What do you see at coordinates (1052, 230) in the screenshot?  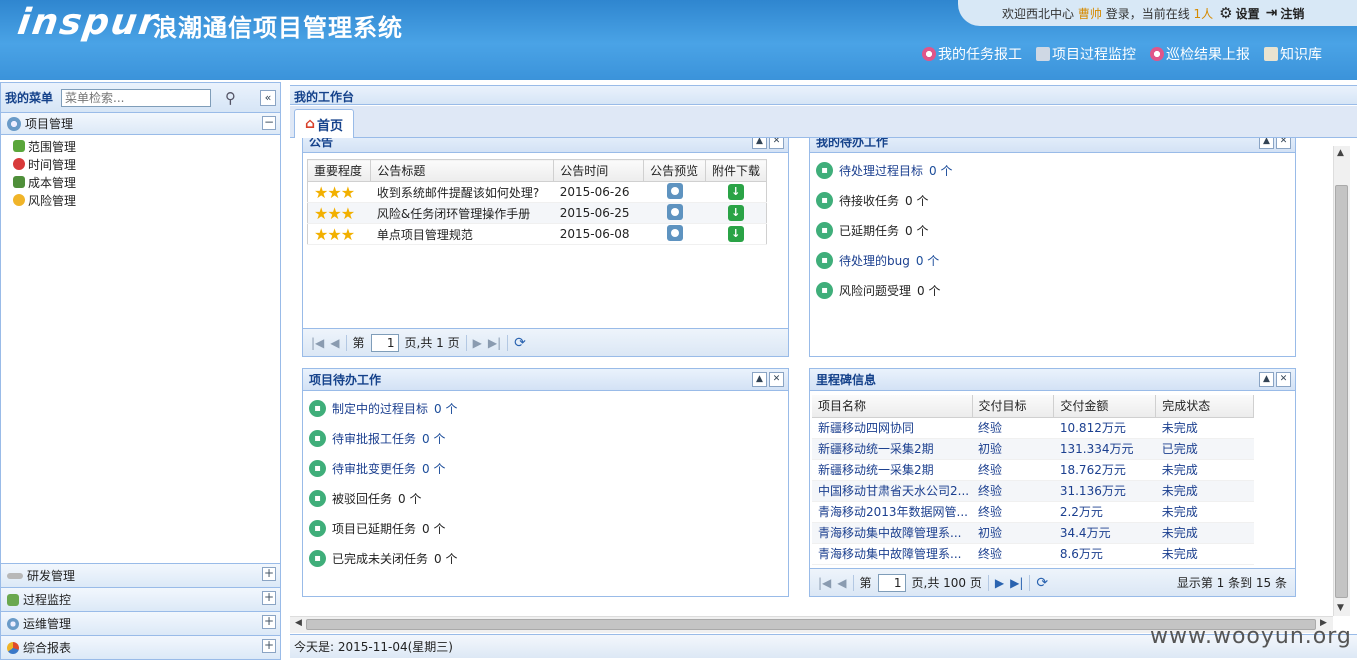 I see `task-item: ▪ 已延期任务 0 个` at bounding box center [1052, 230].